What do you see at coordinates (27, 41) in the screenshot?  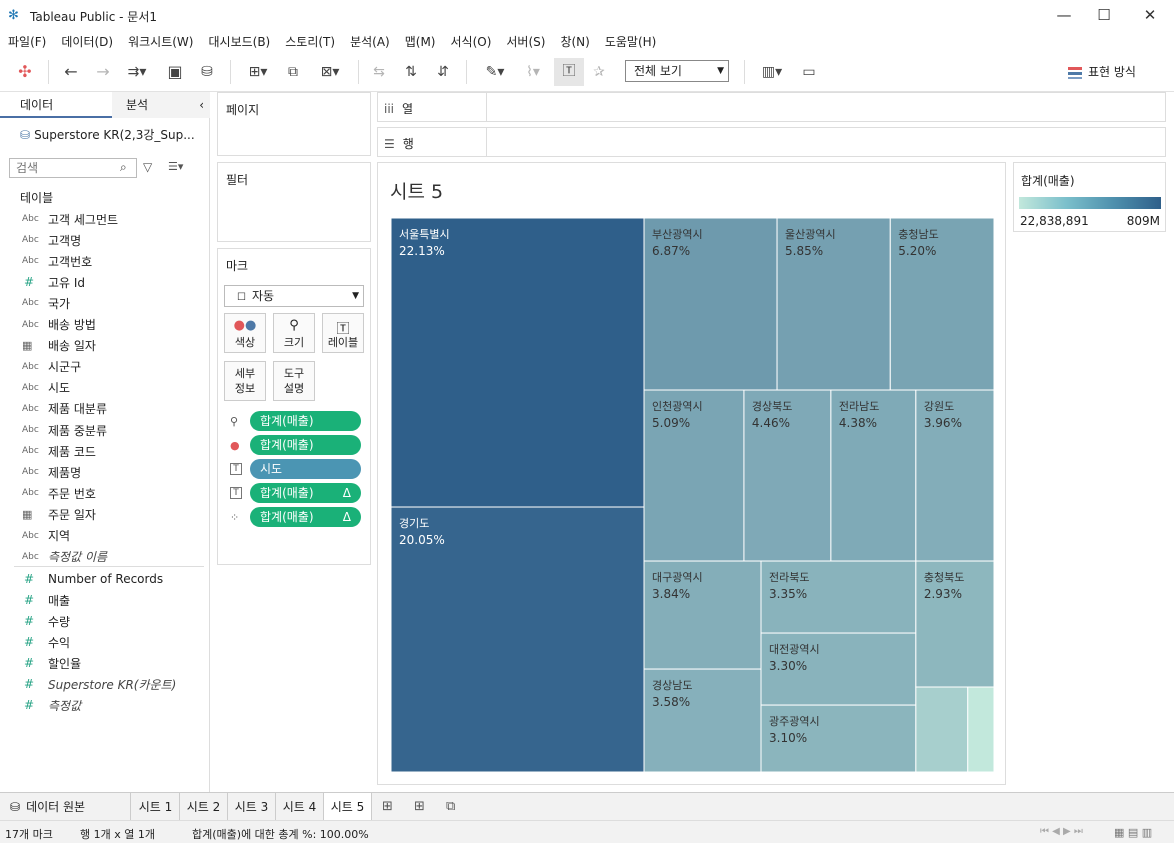 I see `menu-item-0: 파일(F)` at bounding box center [27, 41].